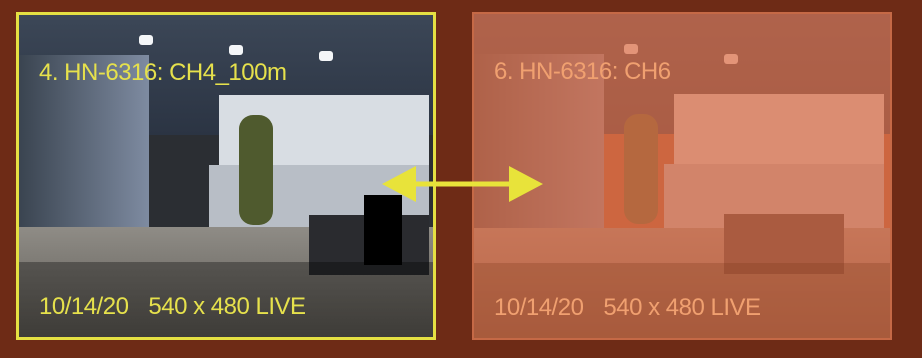  What do you see at coordinates (462, 184) in the screenshot?
I see `double-arrow-icon` at bounding box center [462, 184].